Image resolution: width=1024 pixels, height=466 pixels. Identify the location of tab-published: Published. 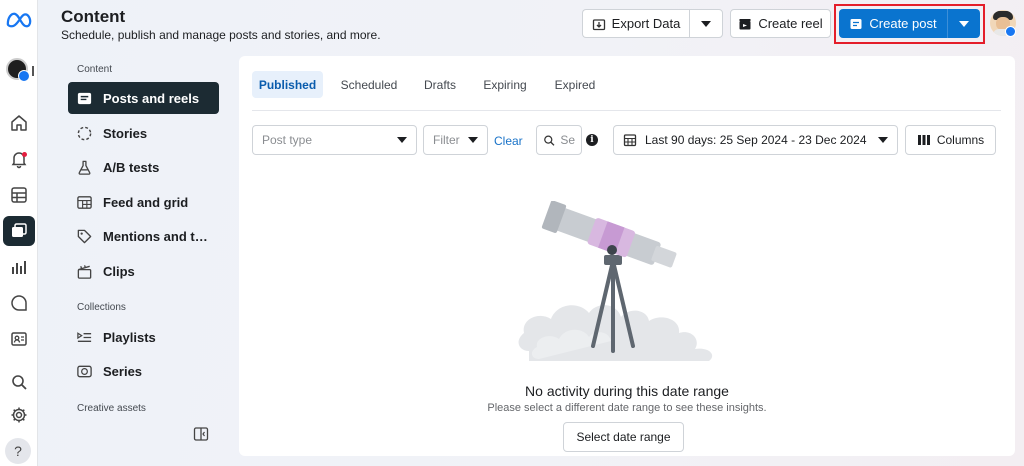
(287, 84).